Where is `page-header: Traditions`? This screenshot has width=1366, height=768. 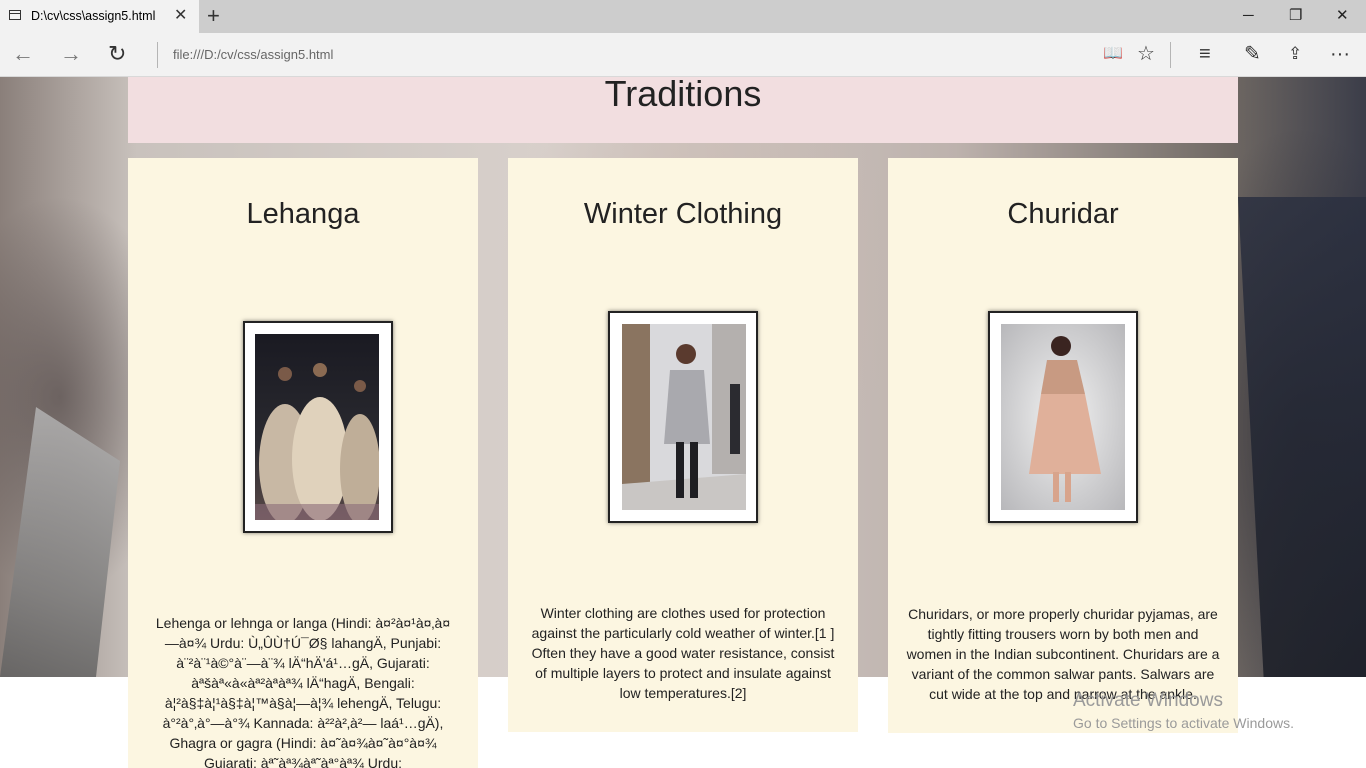
page-header: Traditions is located at coordinates (683, 110).